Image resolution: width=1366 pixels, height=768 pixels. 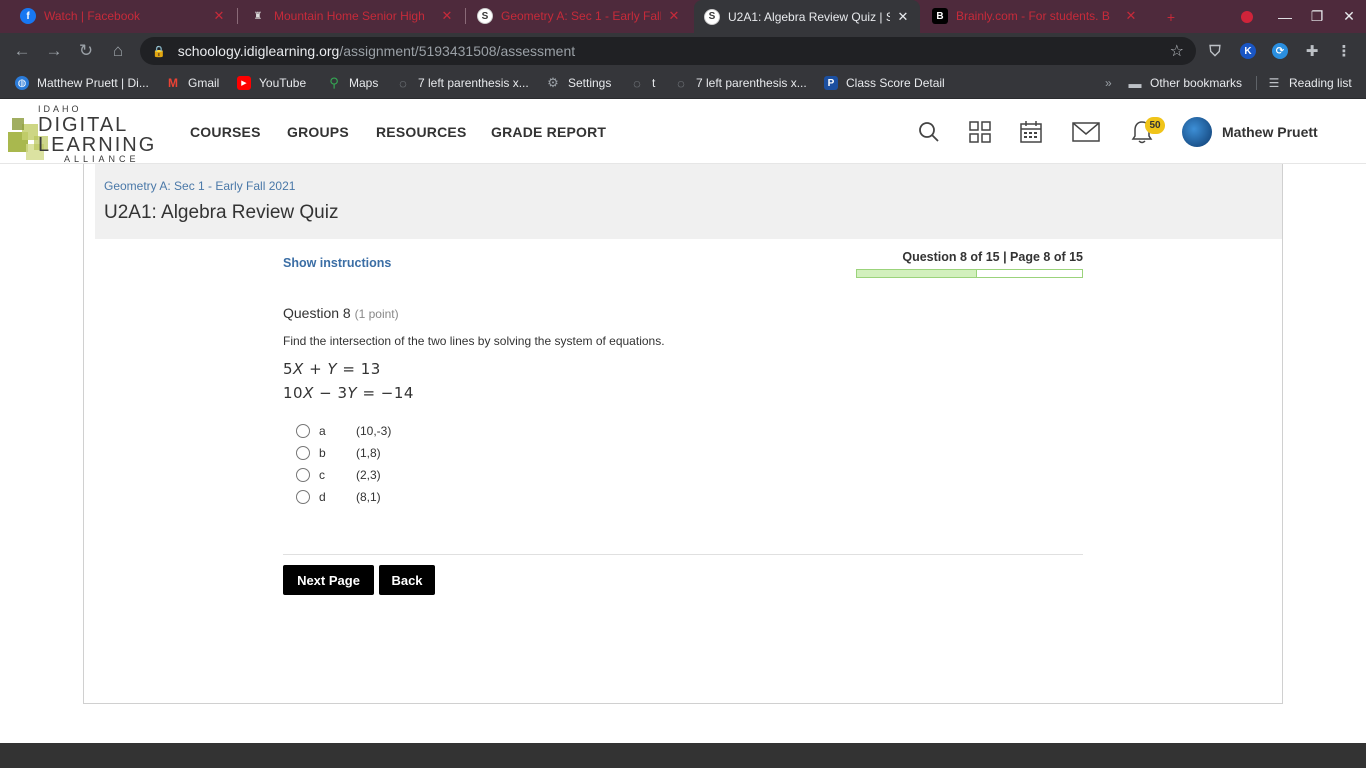 What do you see at coordinates (485, 16) in the screenshot?
I see `schoology-icon: S` at bounding box center [485, 16].